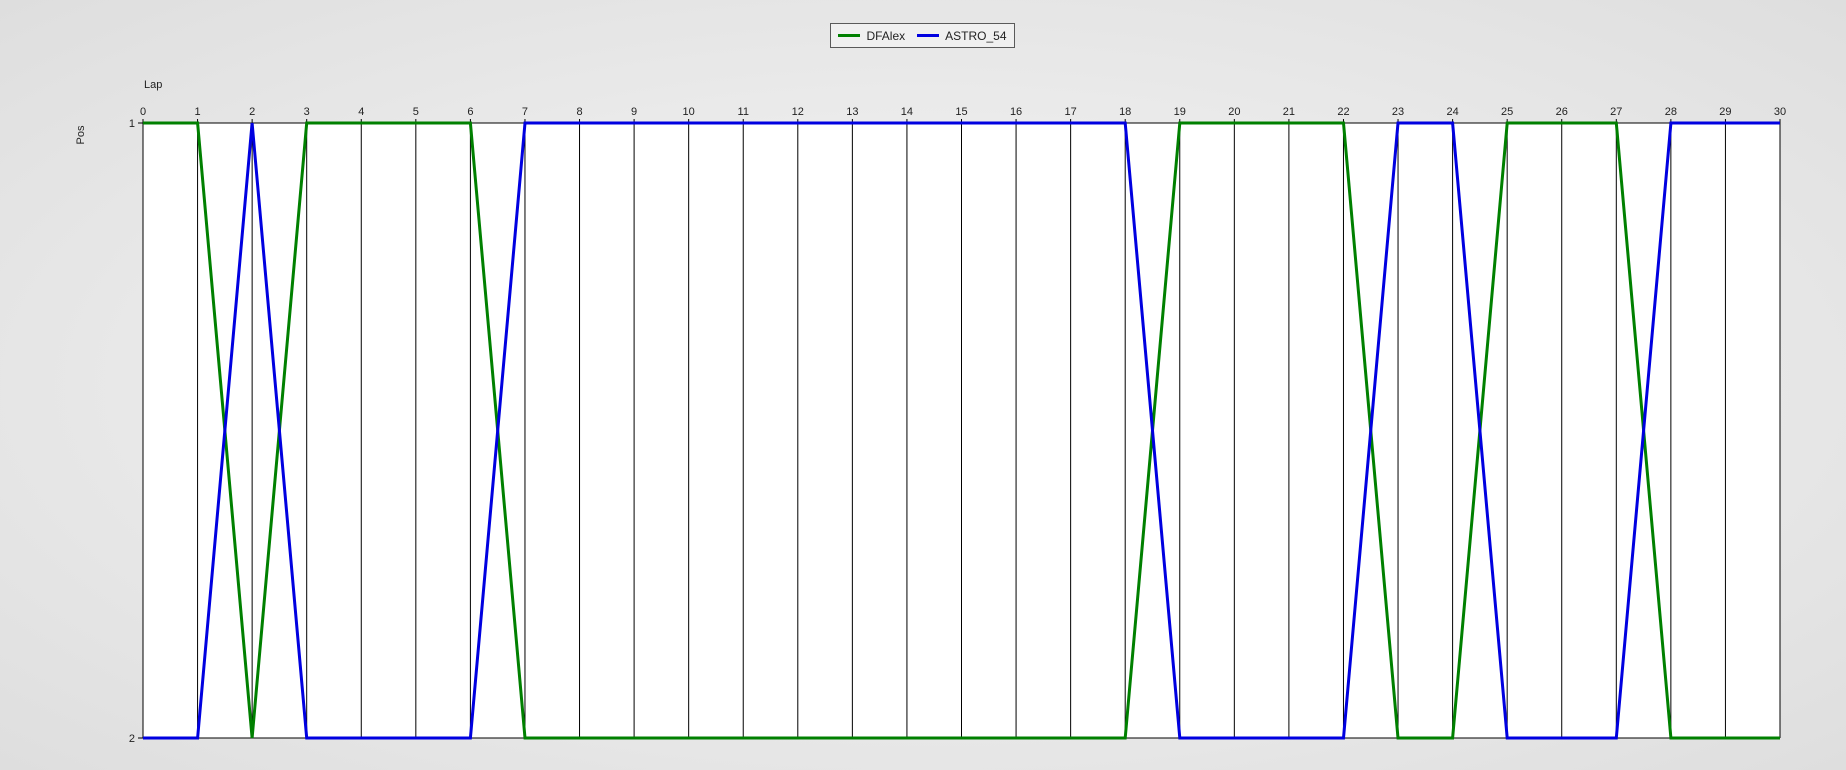  What do you see at coordinates (1071, 112) in the screenshot?
I see `x-tick-label-17: 17` at bounding box center [1071, 112].